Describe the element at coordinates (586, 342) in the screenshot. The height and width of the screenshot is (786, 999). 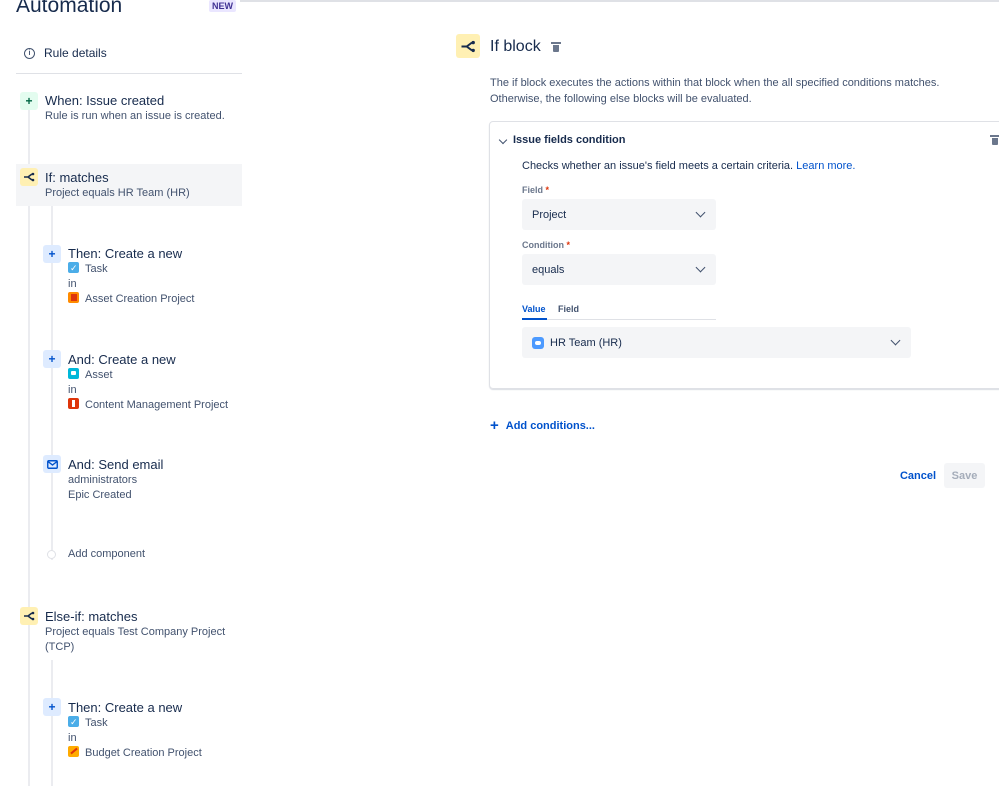
I see `value-select-value: HR Team (HR)` at that location.